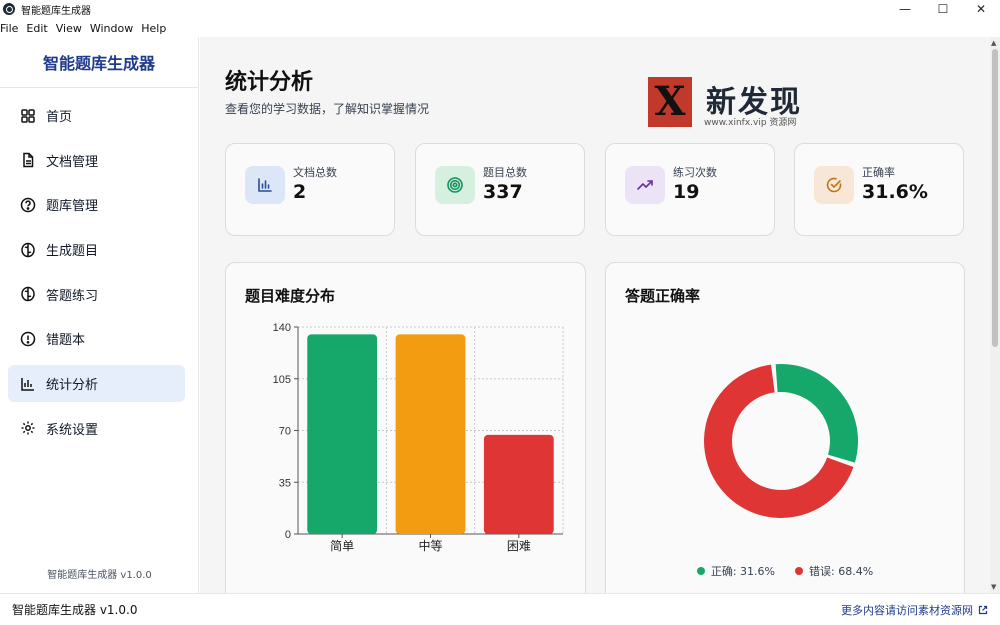  Describe the element at coordinates (96, 115) in the screenshot. I see `sidebar-item-home: 首页` at that location.